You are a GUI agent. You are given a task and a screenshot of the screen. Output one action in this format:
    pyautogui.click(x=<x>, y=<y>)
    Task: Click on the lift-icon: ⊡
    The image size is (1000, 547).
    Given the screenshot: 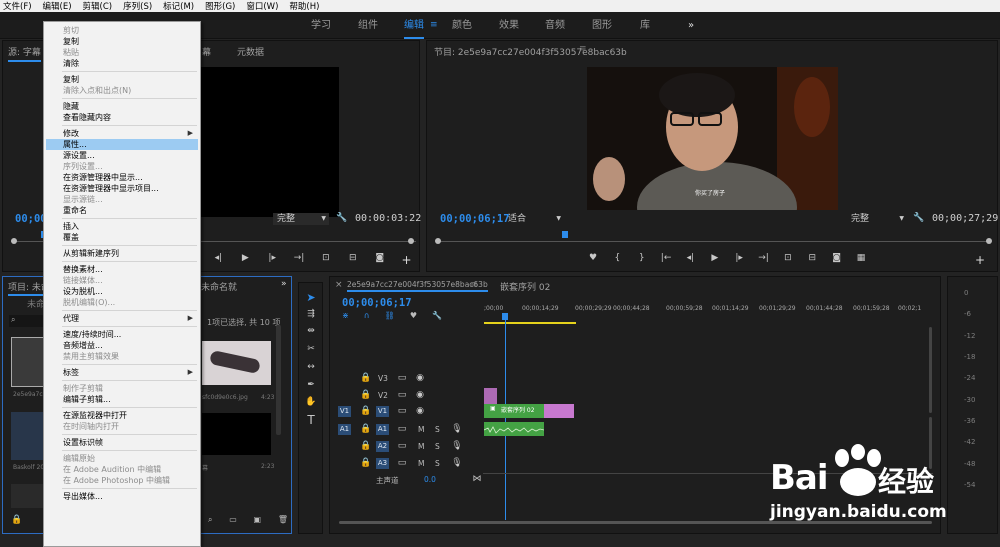 What is the action you would take?
    pyautogui.click(x=788, y=260)
    